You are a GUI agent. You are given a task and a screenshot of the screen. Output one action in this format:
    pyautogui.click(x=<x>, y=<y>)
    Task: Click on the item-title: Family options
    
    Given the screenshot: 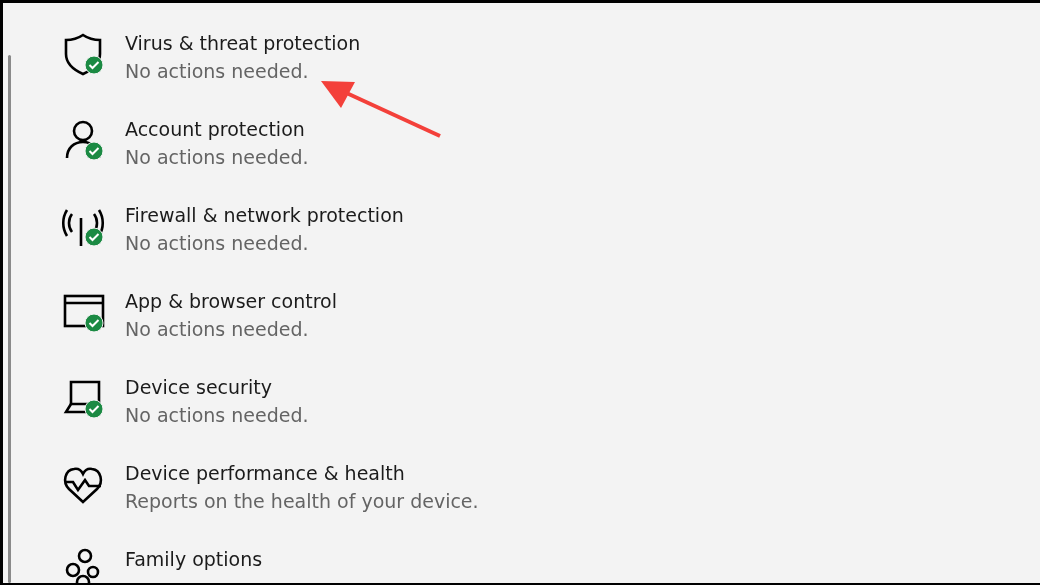 What is the action you would take?
    pyautogui.click(x=194, y=559)
    